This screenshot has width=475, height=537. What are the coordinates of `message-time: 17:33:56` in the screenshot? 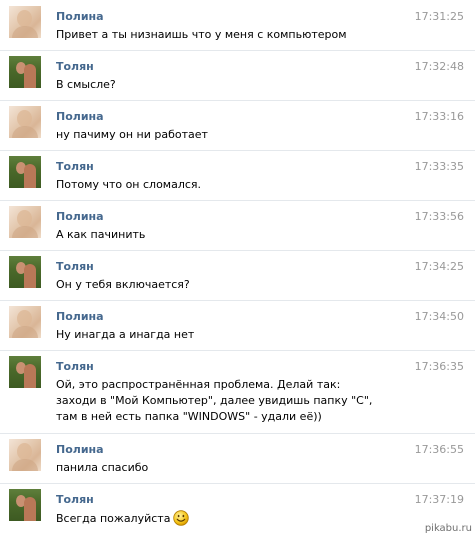 It's located at (439, 216).